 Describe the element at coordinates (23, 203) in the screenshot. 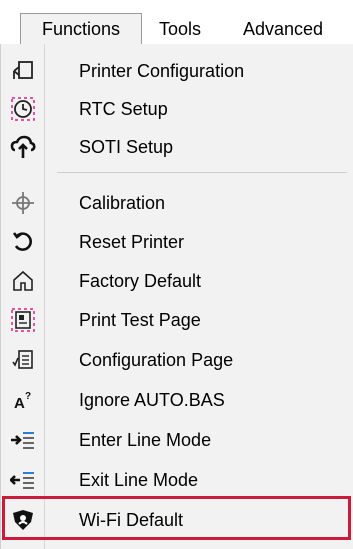

I see `crosshair-icon` at that location.